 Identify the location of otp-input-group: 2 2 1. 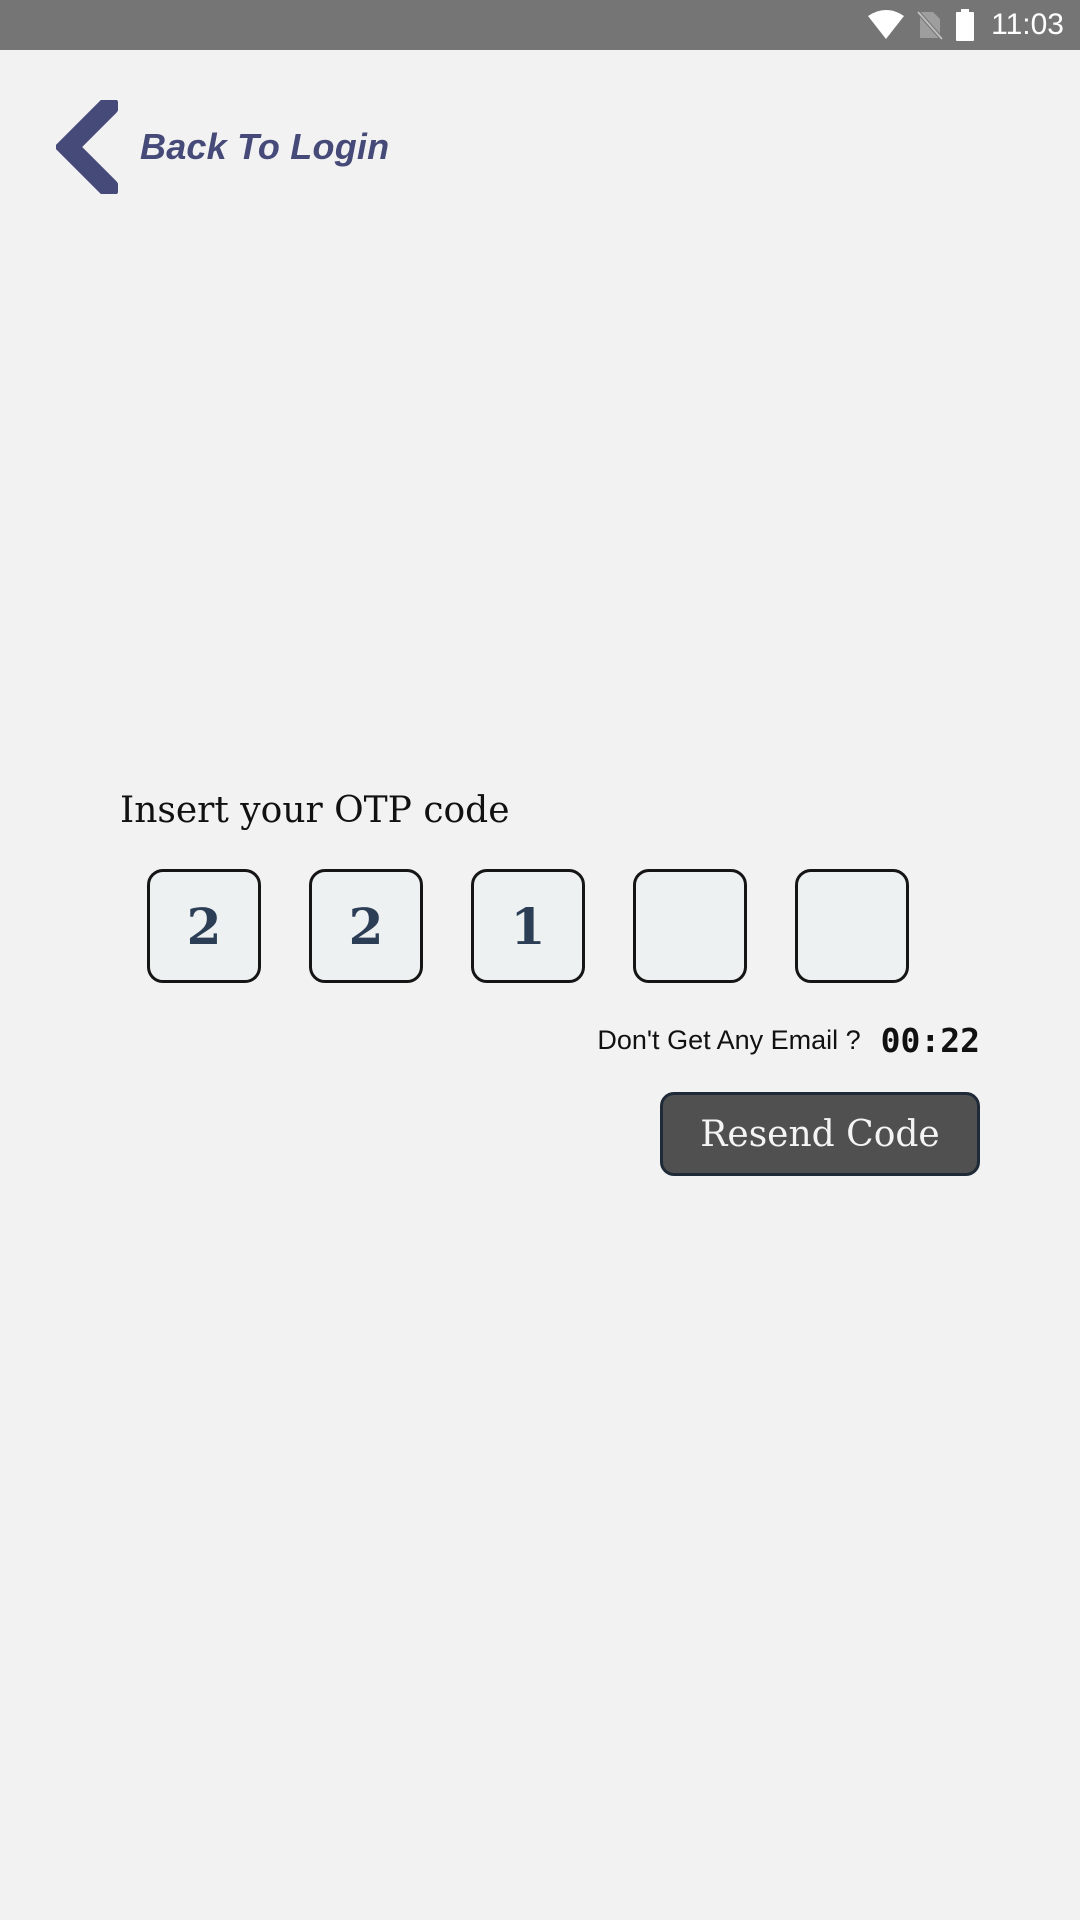
(528, 926).